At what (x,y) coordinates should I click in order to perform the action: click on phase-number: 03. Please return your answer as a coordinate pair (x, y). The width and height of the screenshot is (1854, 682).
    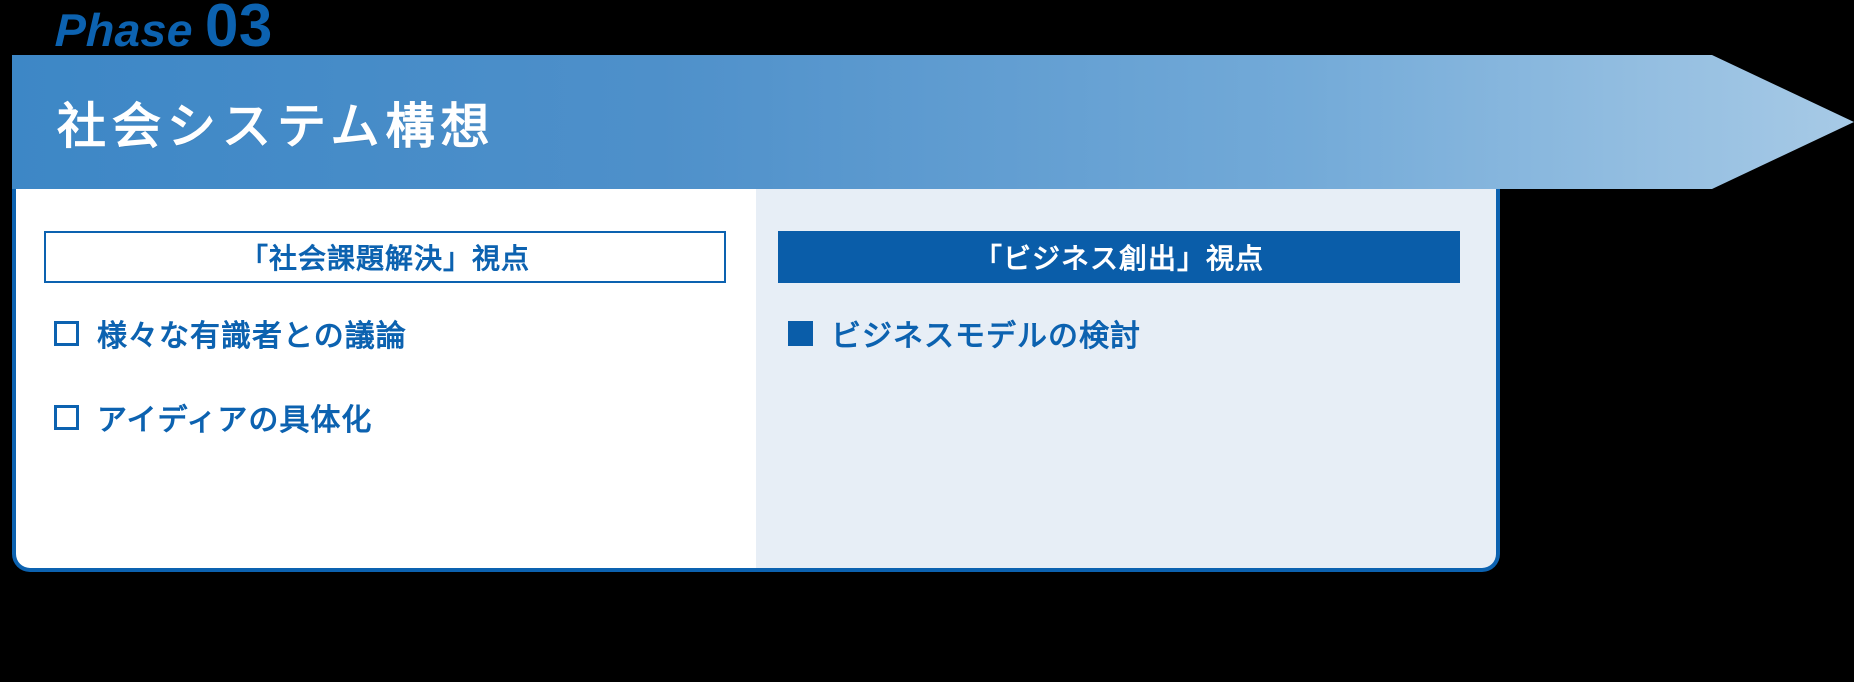
    Looking at the image, I should click on (239, 29).